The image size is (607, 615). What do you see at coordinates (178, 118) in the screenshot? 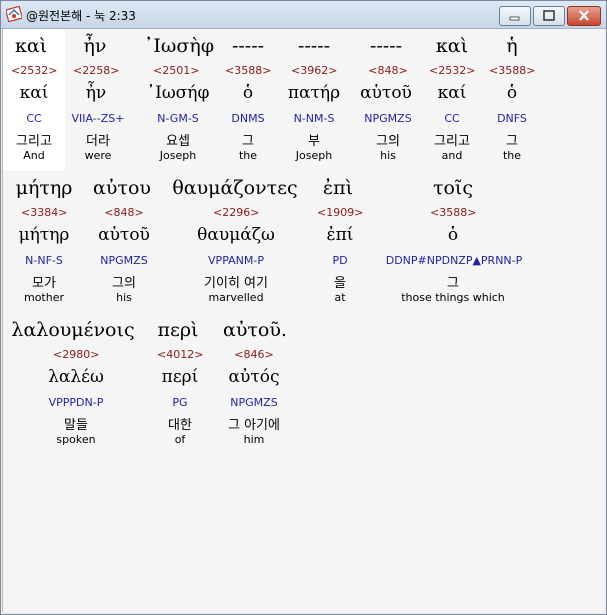
I see `morph-code: N-GM-S` at bounding box center [178, 118].